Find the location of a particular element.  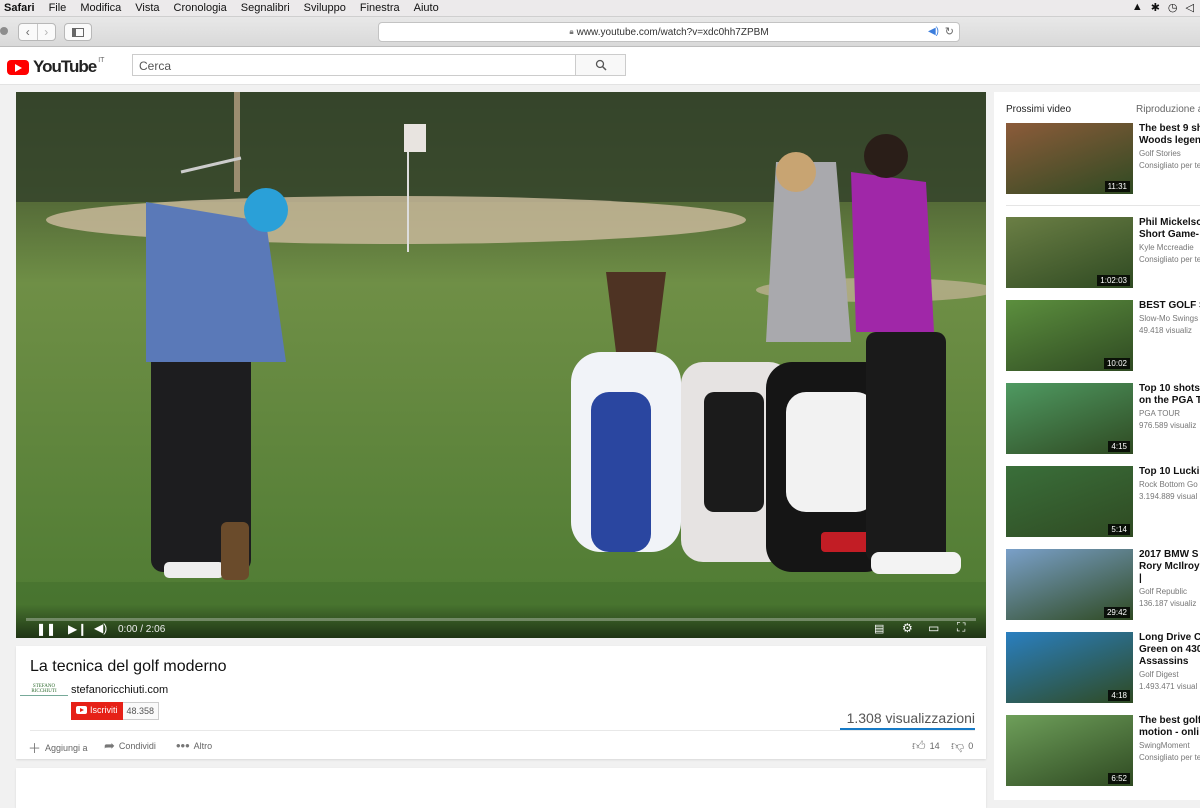

video-title-line2: Woods legen is located at coordinates (1169, 141).